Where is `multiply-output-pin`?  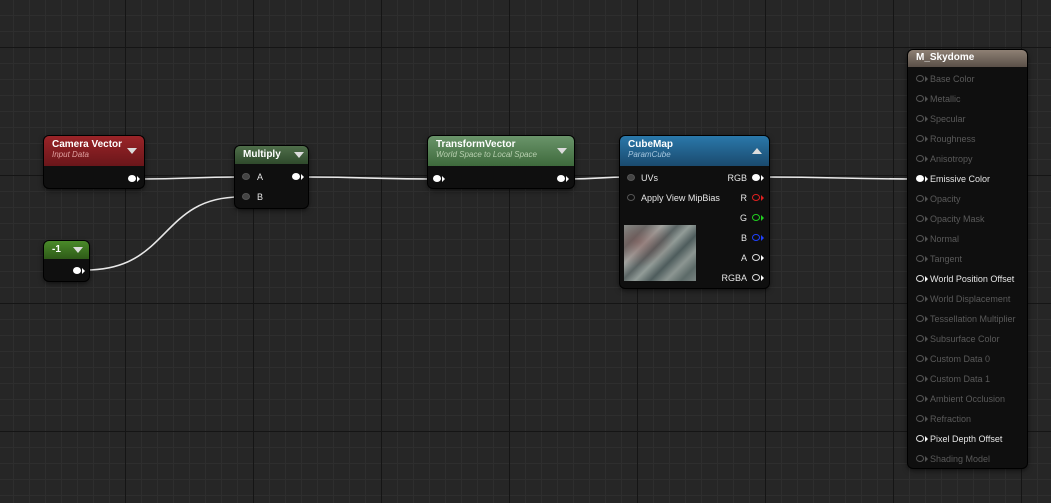 multiply-output-pin is located at coordinates (296, 176).